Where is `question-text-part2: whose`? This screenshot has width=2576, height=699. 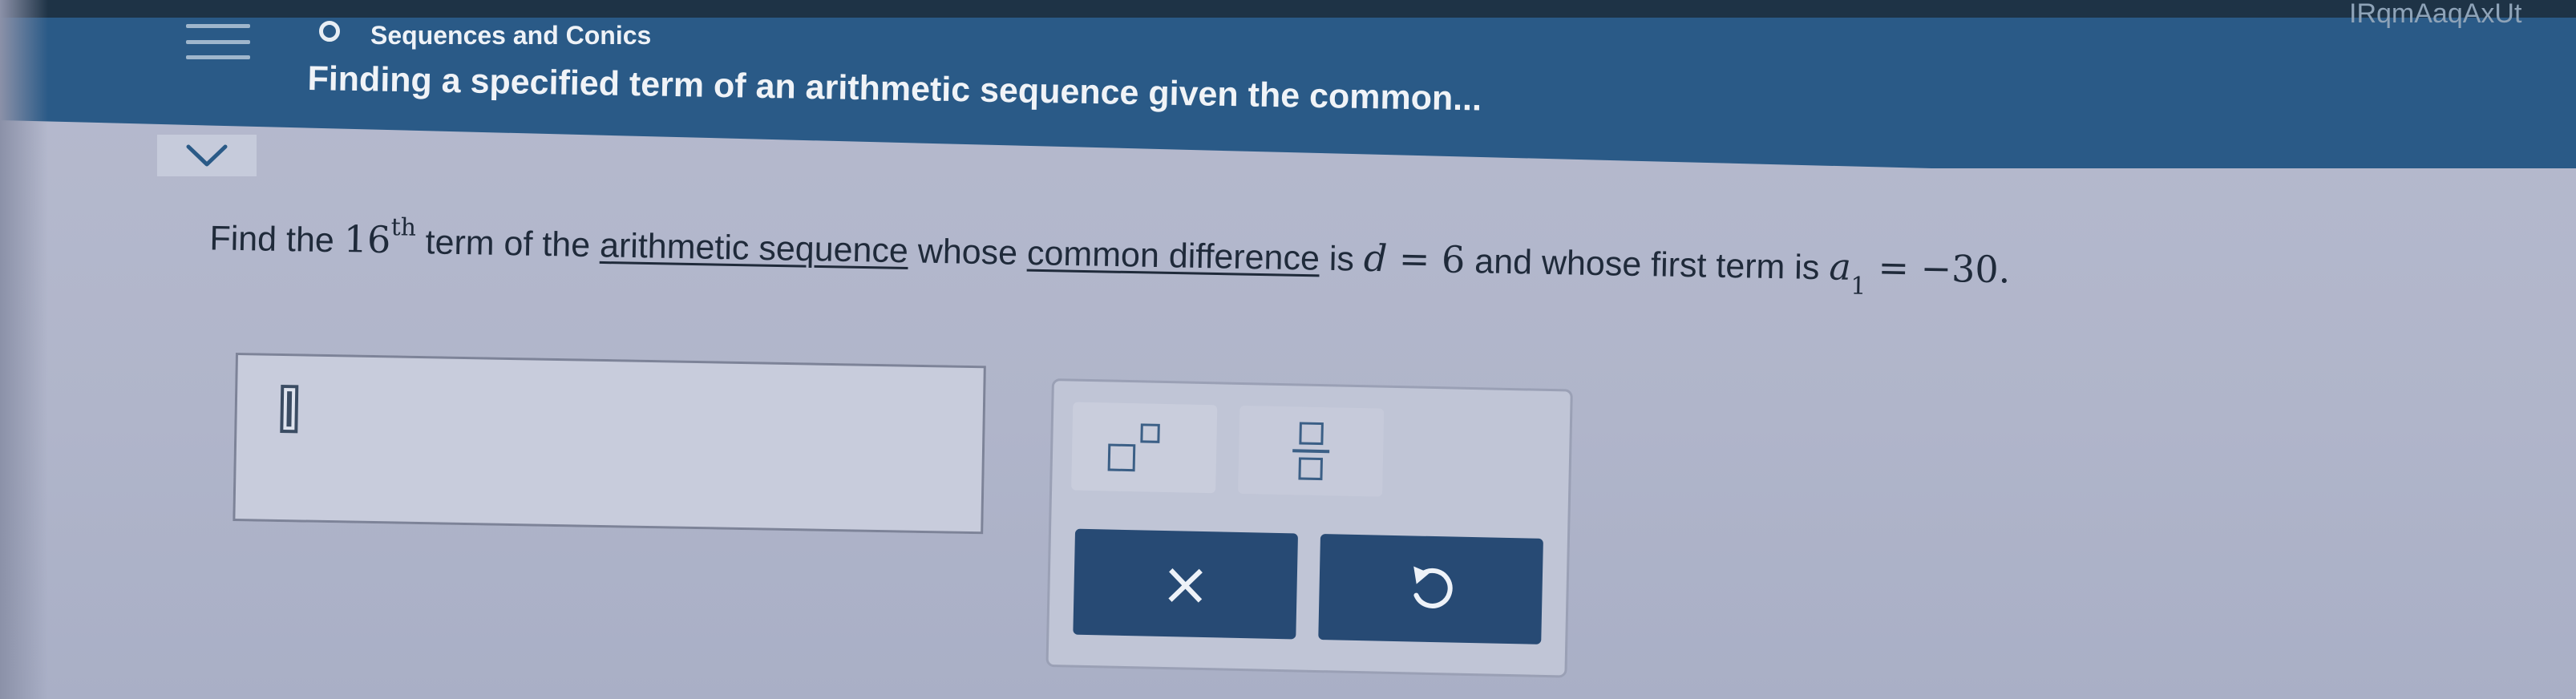 question-text-part2: whose is located at coordinates (967, 252).